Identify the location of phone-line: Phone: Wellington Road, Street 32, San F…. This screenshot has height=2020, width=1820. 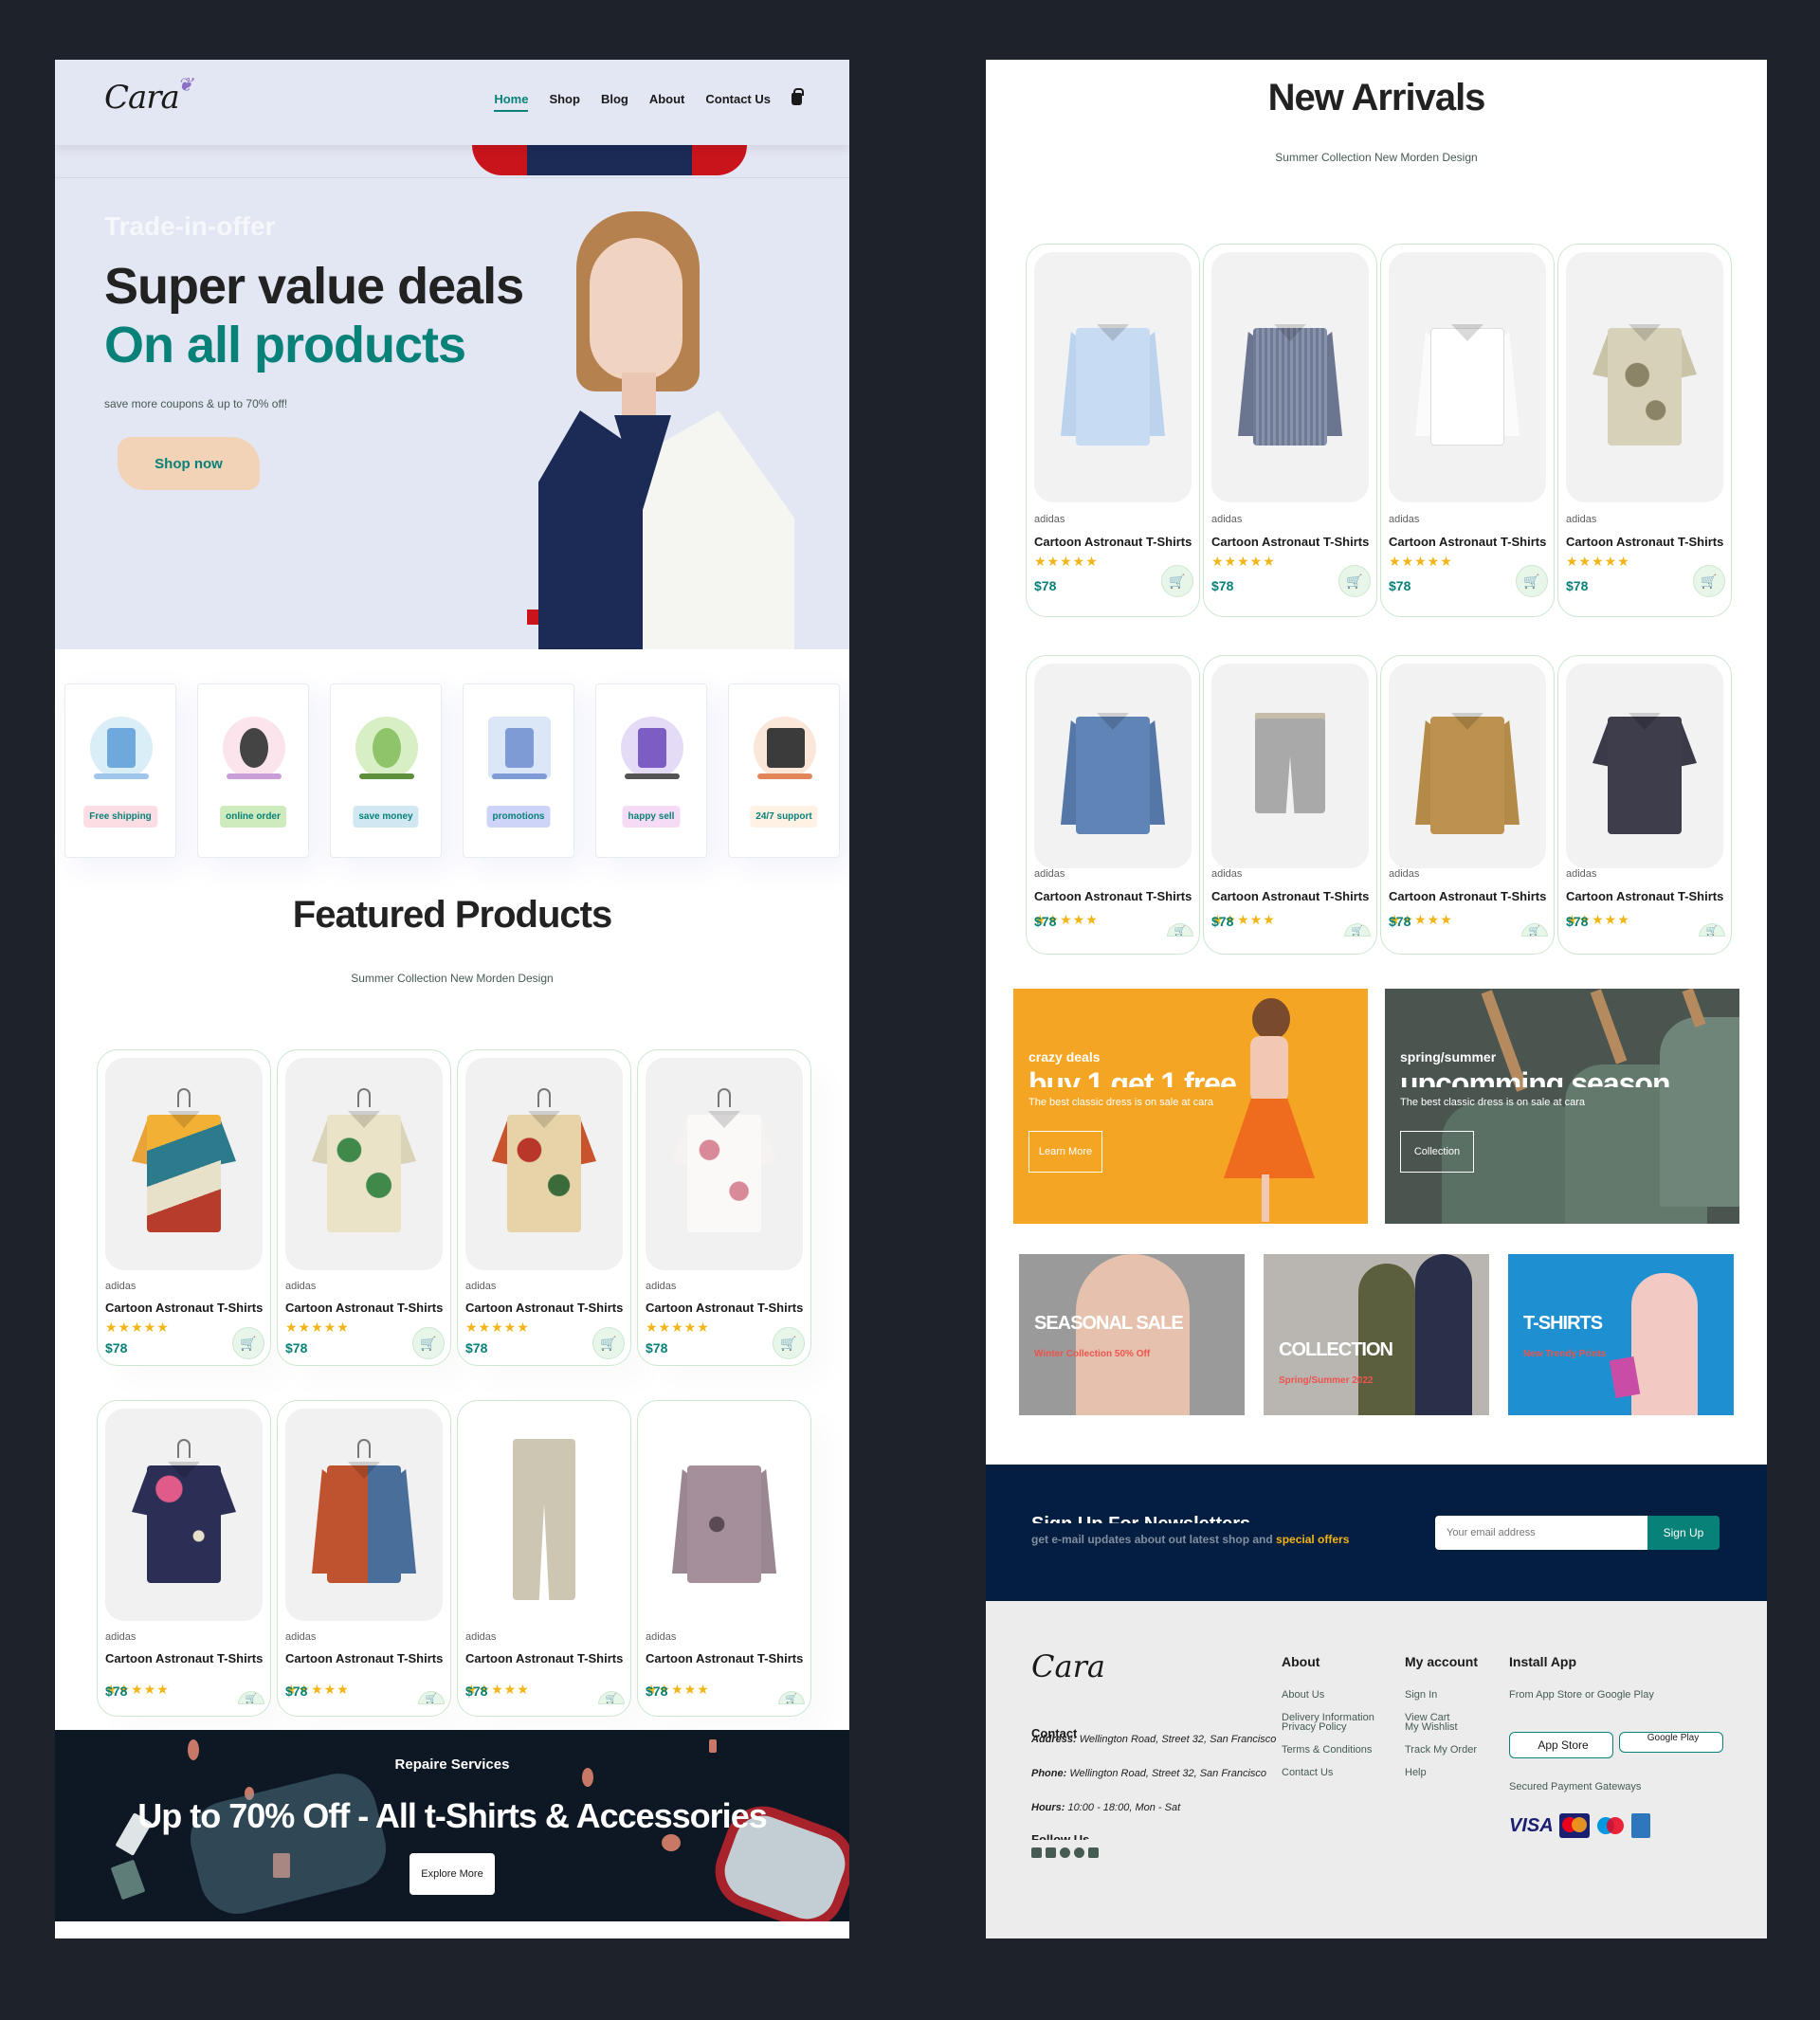
(1149, 1774).